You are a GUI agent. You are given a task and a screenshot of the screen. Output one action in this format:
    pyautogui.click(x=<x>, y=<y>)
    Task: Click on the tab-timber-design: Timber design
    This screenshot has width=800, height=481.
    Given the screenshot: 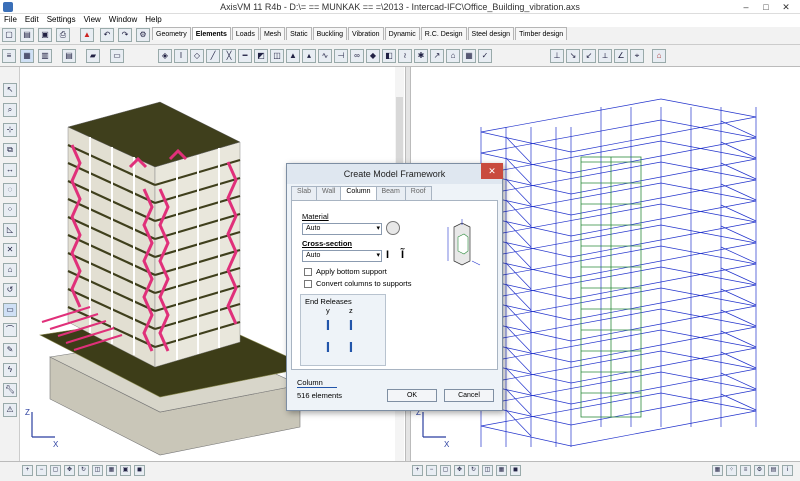 What is the action you would take?
    pyautogui.click(x=541, y=33)
    